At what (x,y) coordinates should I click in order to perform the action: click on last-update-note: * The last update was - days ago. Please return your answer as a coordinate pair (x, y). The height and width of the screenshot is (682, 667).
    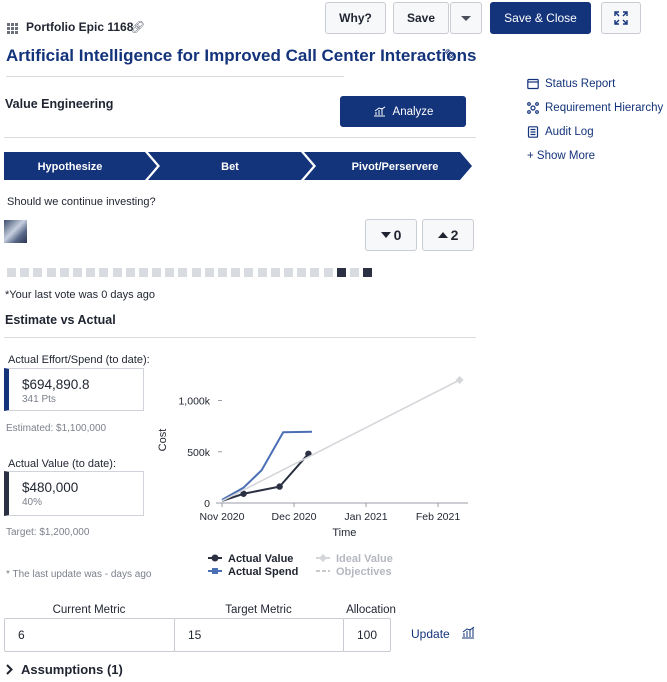
    Looking at the image, I should click on (79, 574).